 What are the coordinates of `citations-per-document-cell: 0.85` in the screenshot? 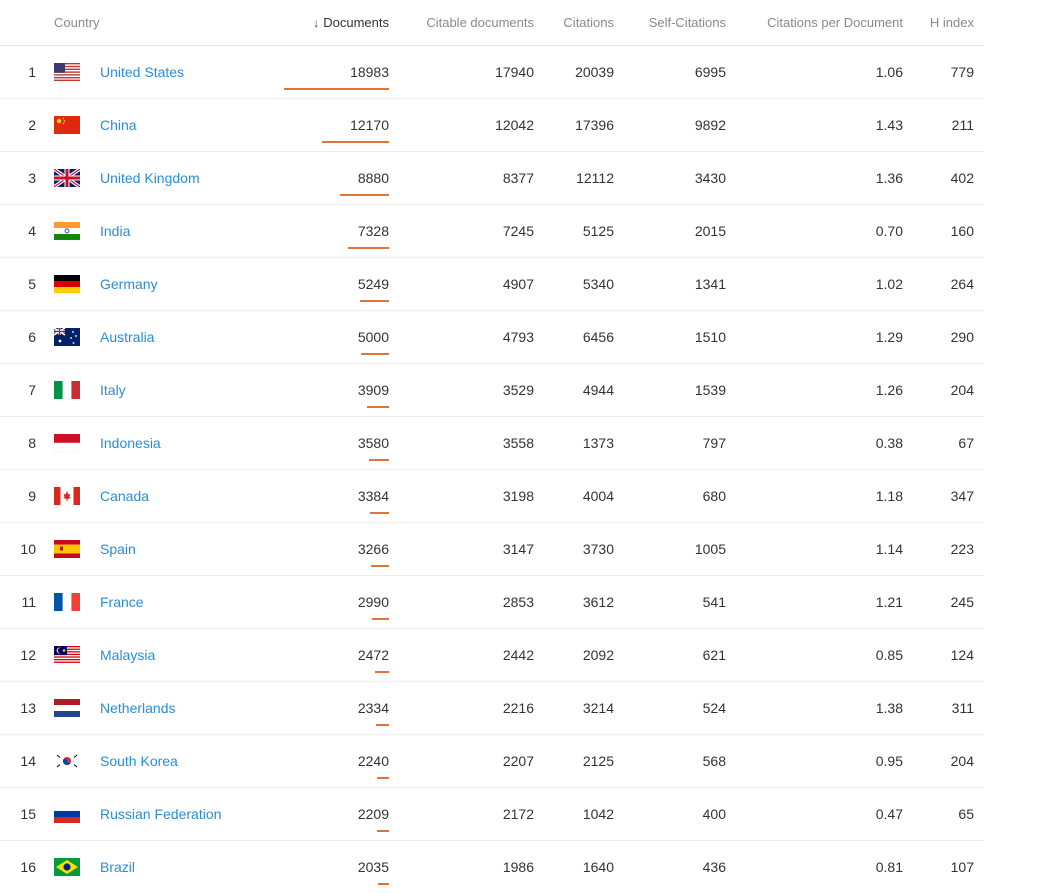 It's located at (824, 655).